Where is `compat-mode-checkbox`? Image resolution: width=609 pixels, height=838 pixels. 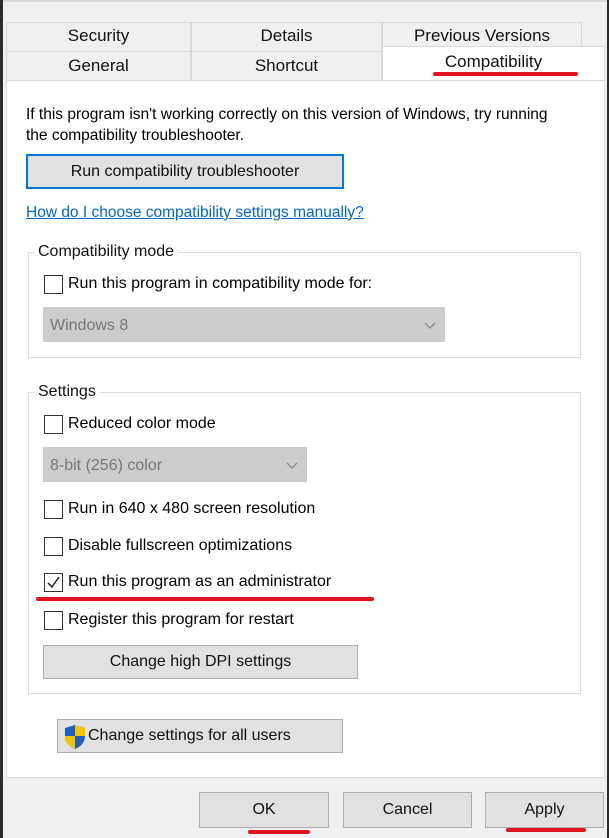 compat-mode-checkbox is located at coordinates (53, 284).